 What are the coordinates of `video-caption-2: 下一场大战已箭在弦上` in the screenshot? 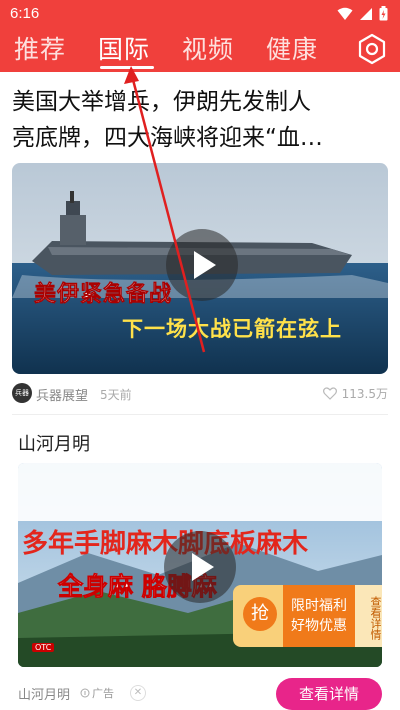 It's located at (232, 329).